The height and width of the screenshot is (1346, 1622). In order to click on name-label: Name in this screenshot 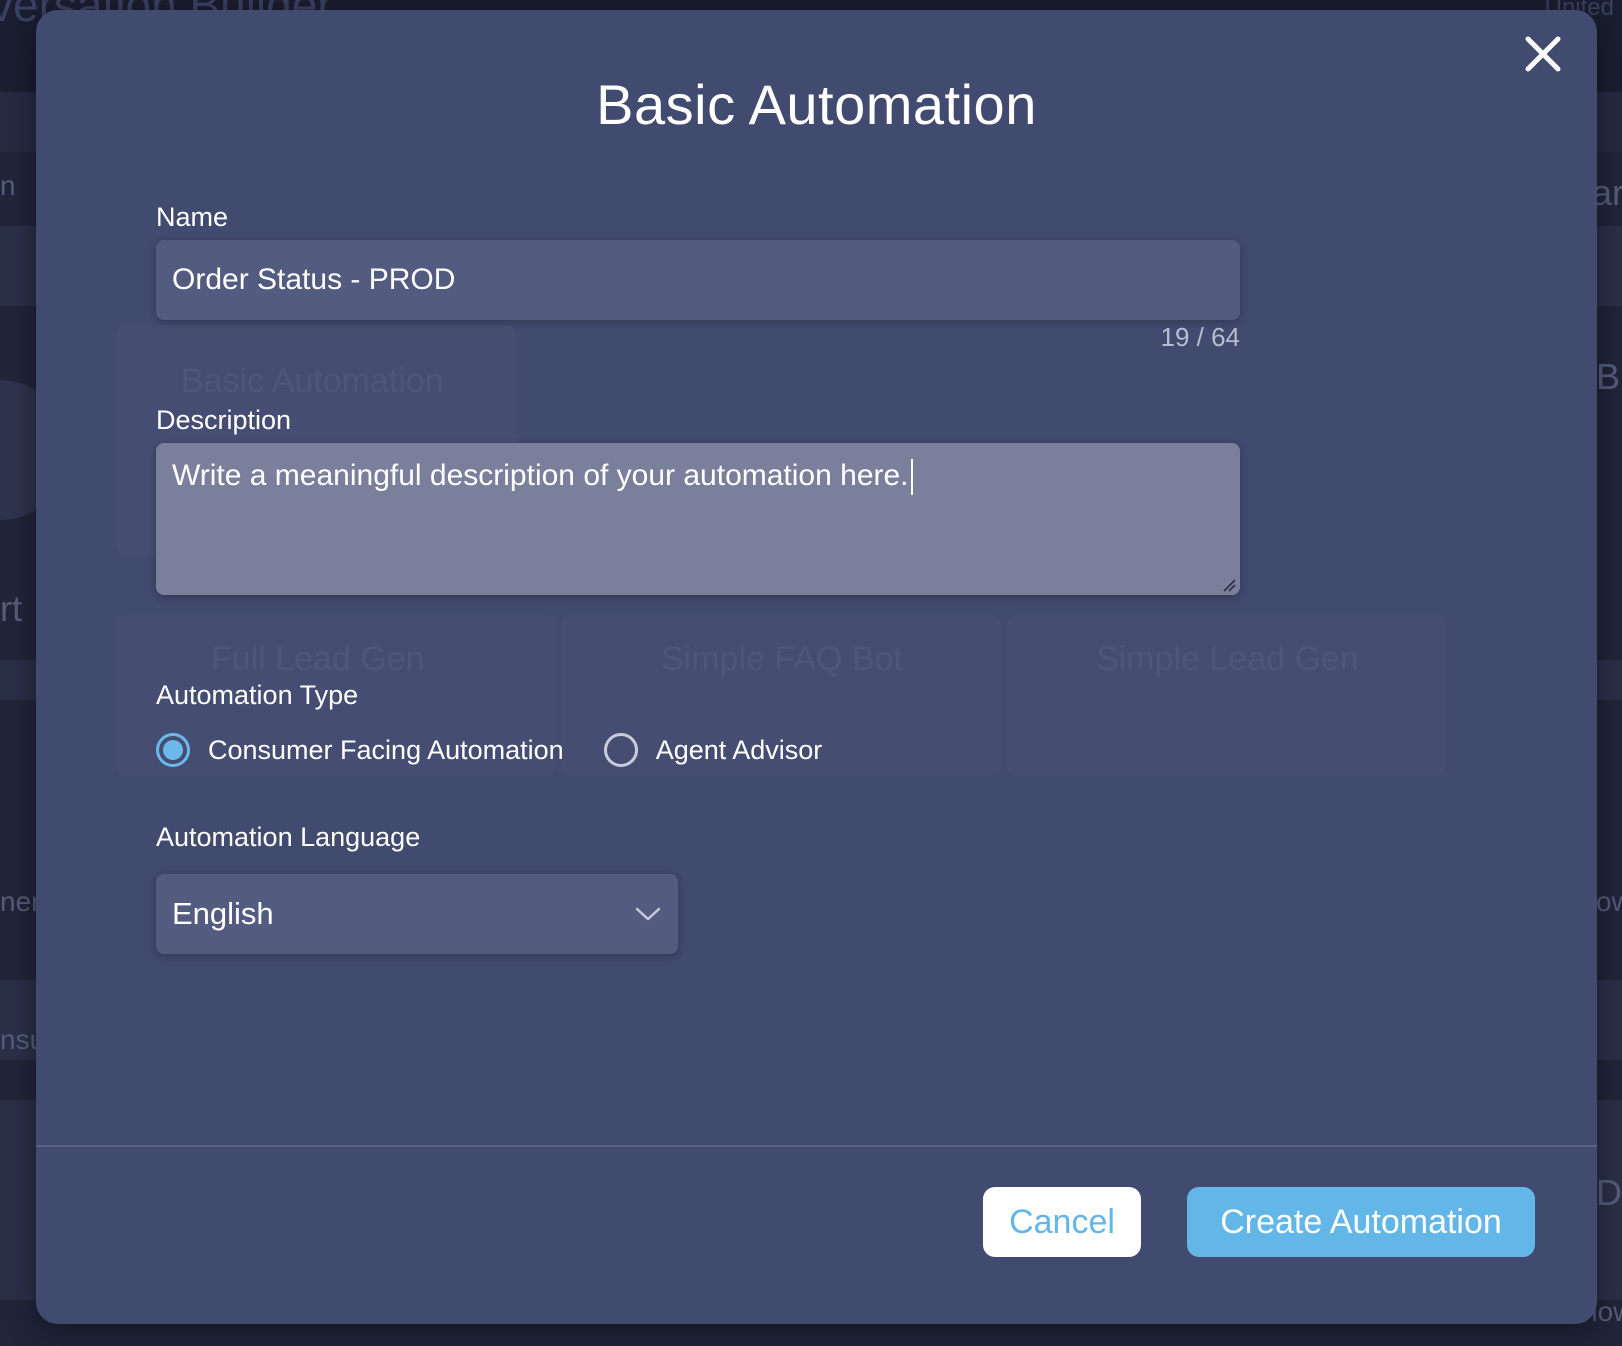, I will do `click(192, 217)`.